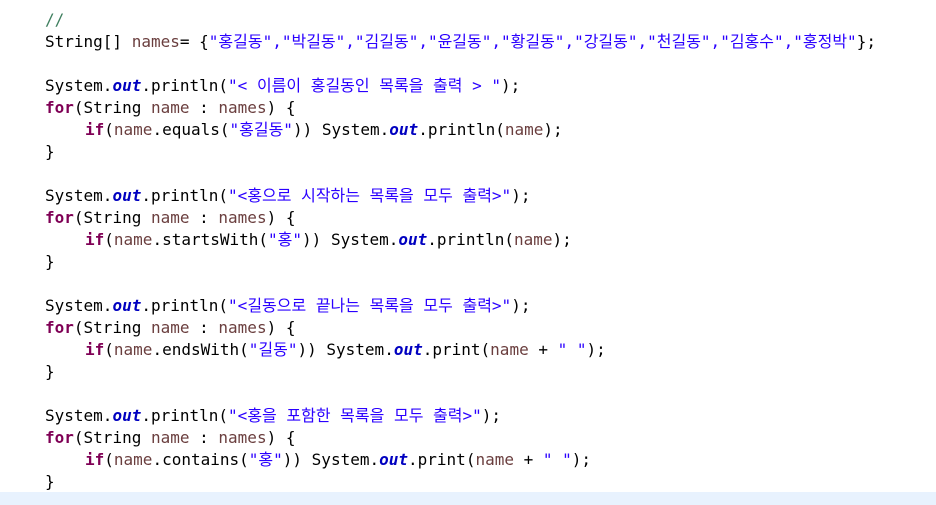 Image resolution: width=936 pixels, height=505 pixels. What do you see at coordinates (866, 41) in the screenshot?
I see `statement-end: };` at bounding box center [866, 41].